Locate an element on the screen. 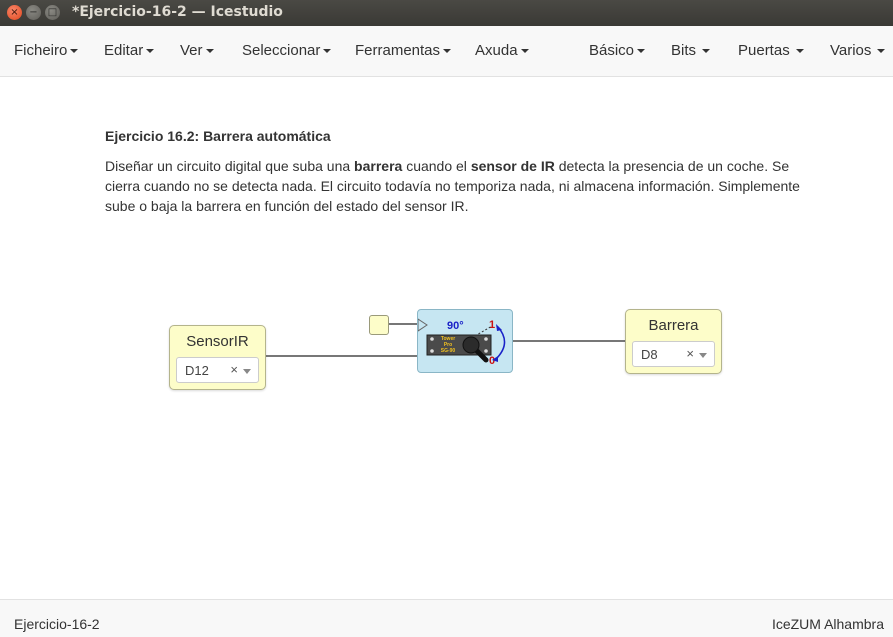 The width and height of the screenshot is (893, 637). servo-marker-1: 1 is located at coordinates (492, 325).